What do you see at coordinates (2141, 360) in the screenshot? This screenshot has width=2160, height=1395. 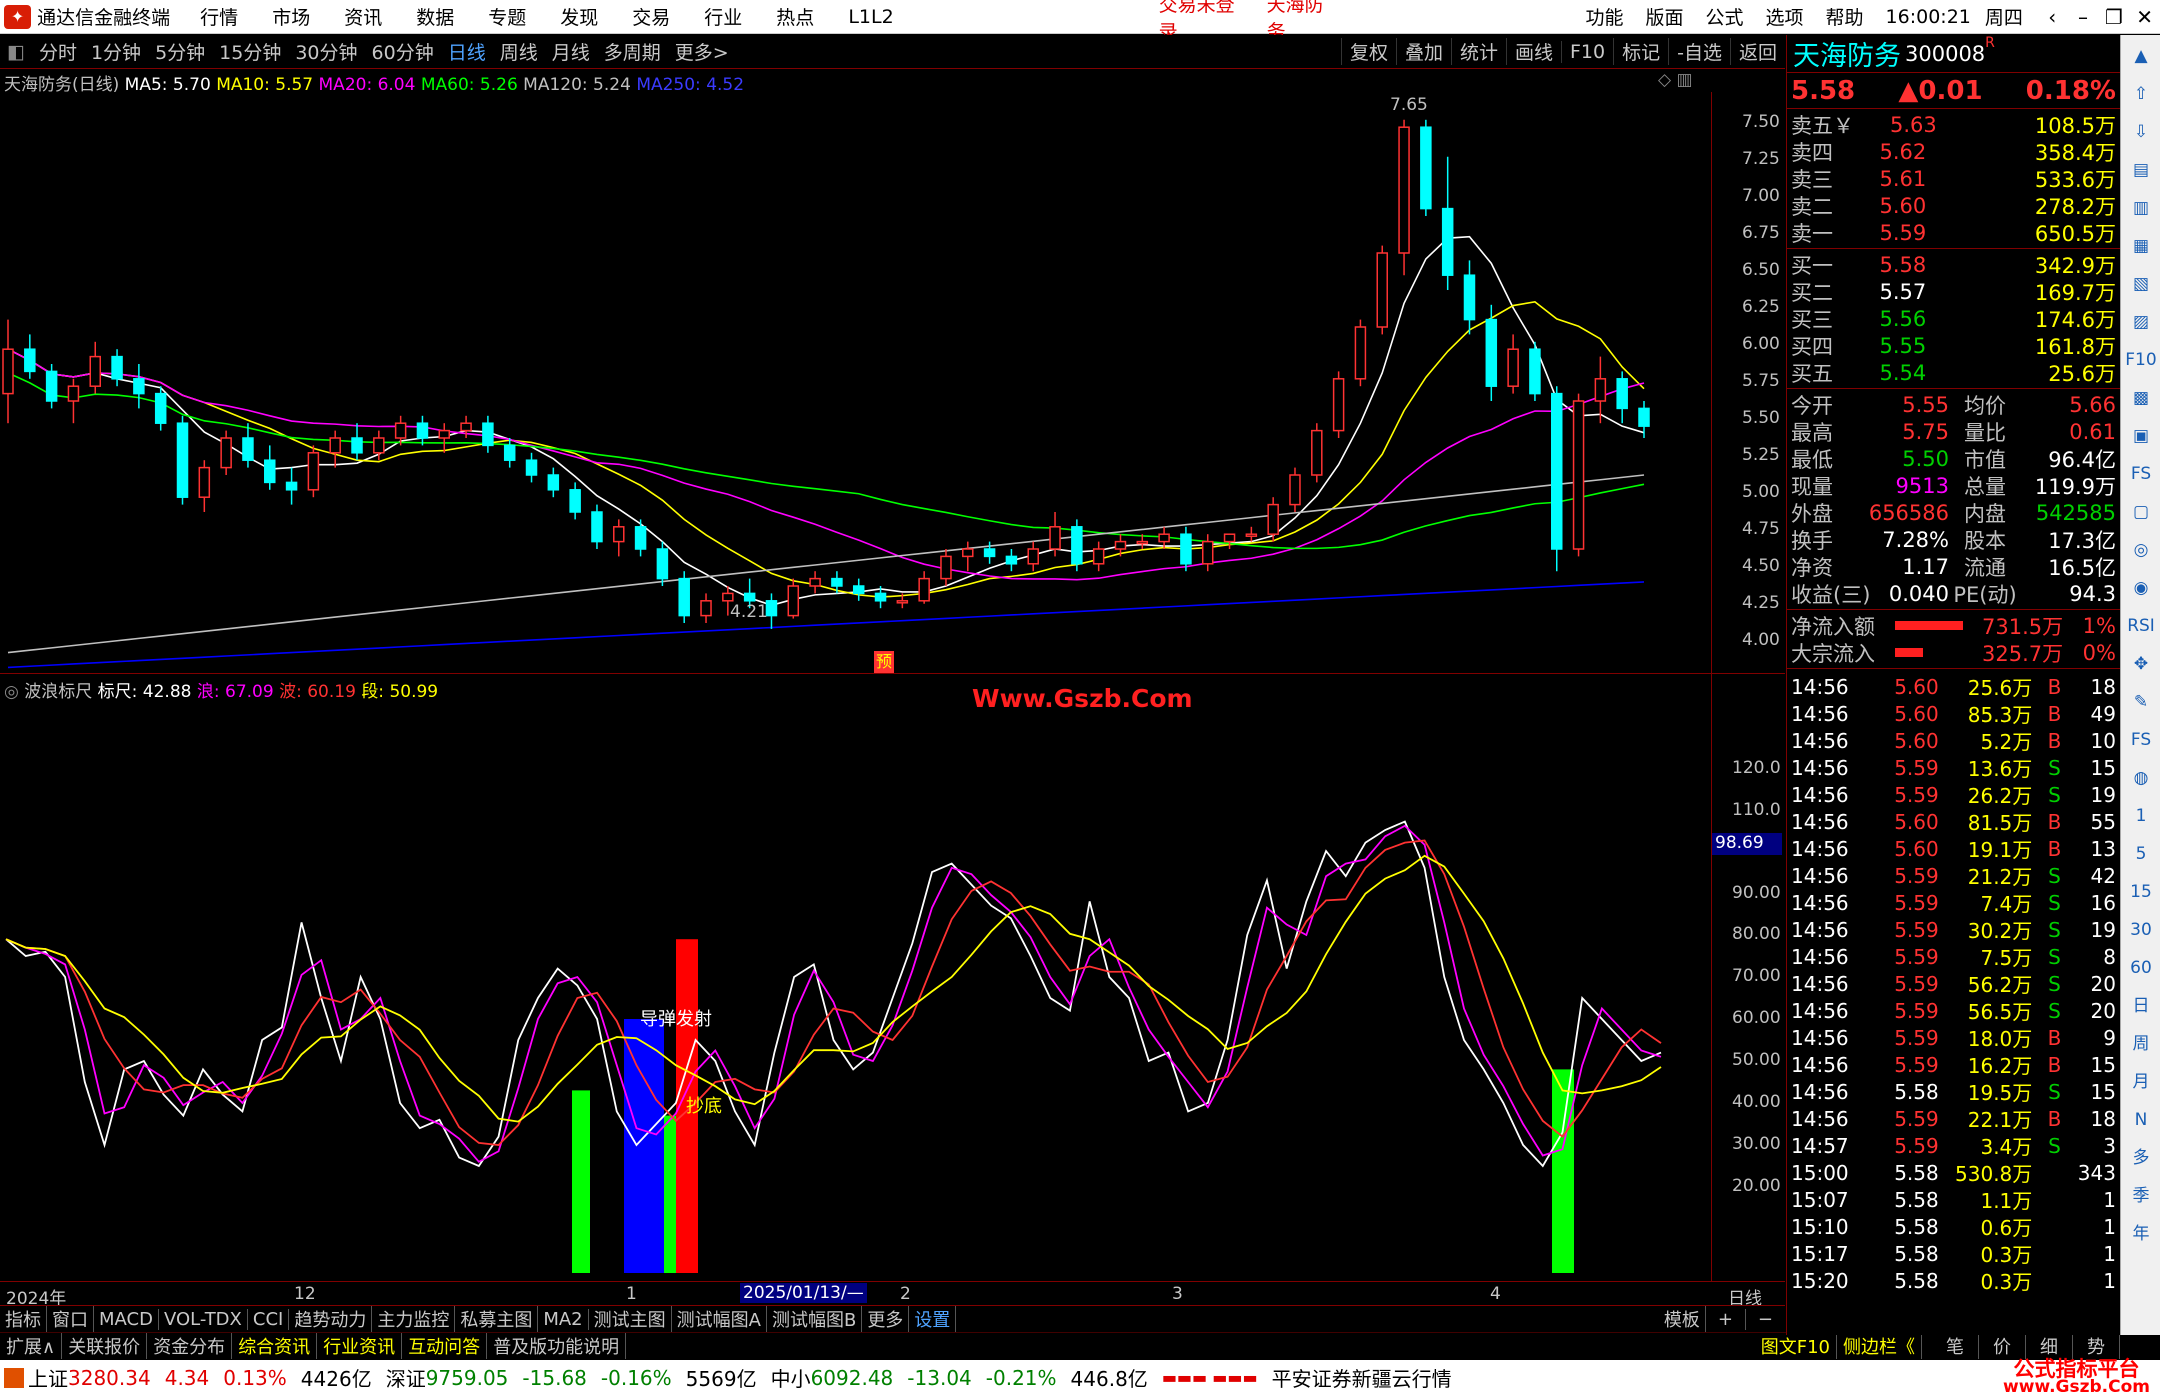 I see `sidebar-tool-9-icon: F10` at bounding box center [2141, 360].